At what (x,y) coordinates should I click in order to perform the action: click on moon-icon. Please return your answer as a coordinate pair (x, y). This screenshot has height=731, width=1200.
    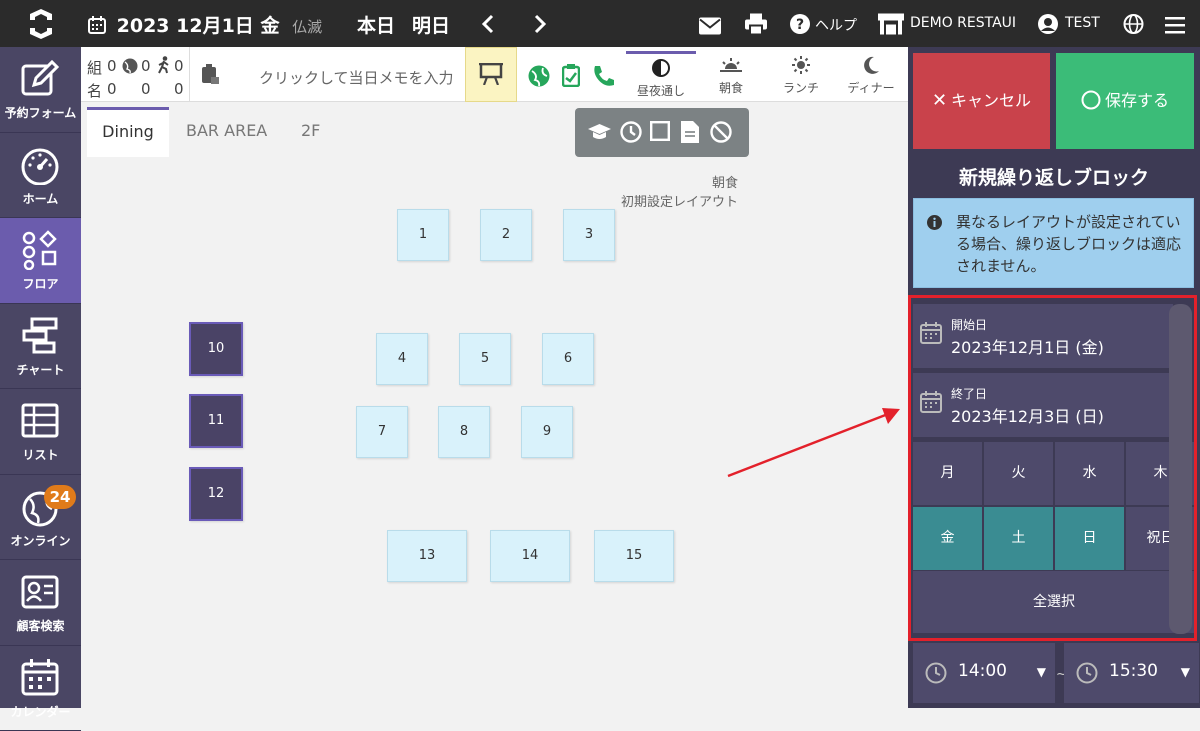
    Looking at the image, I should click on (871, 65).